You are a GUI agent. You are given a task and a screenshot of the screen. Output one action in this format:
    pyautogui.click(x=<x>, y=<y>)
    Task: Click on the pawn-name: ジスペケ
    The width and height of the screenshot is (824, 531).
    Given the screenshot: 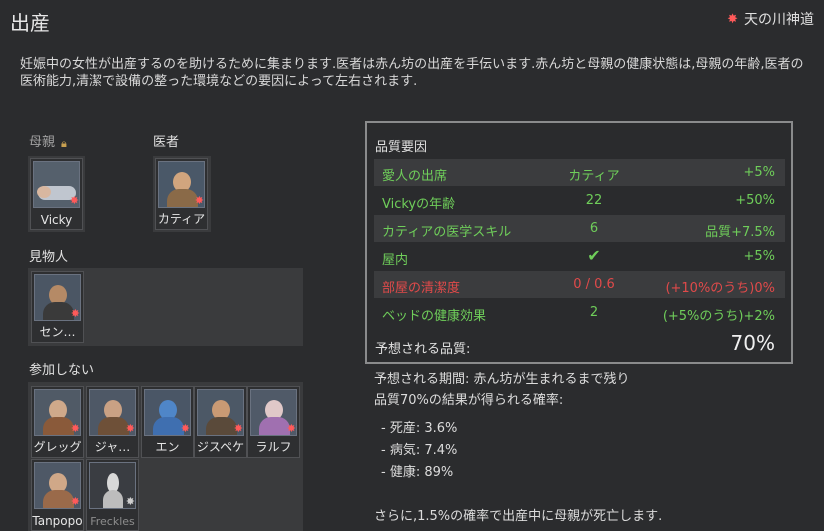 What is the action you would take?
    pyautogui.click(x=220, y=447)
    